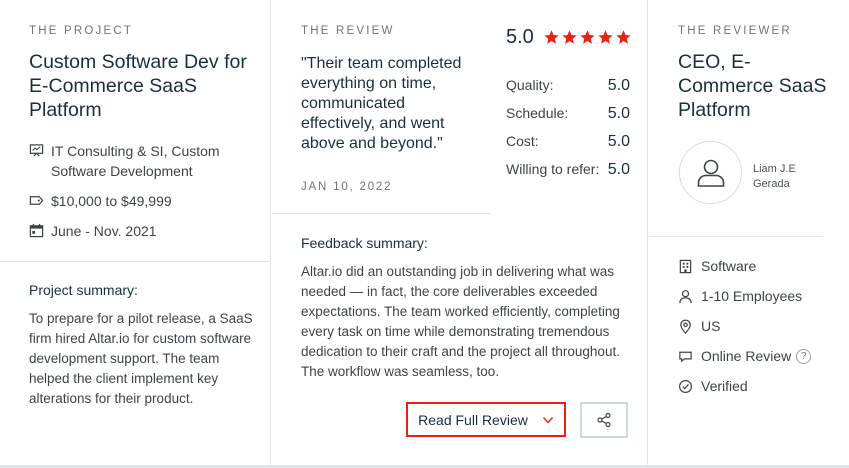  What do you see at coordinates (685, 386) in the screenshot?
I see `check-circle-icon` at bounding box center [685, 386].